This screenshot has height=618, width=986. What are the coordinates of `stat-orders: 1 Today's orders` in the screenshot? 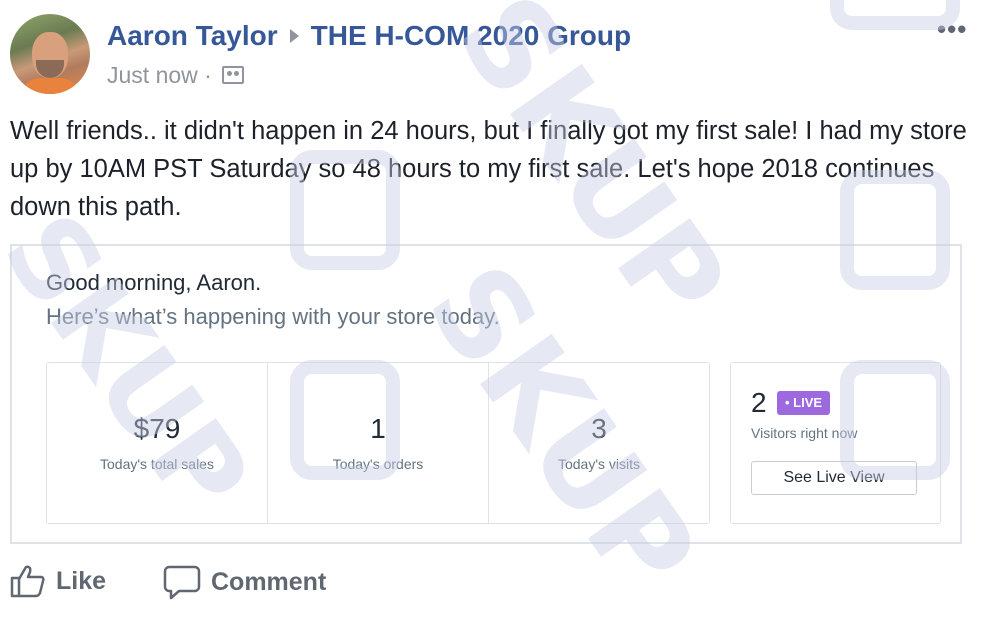 It's located at (378, 443).